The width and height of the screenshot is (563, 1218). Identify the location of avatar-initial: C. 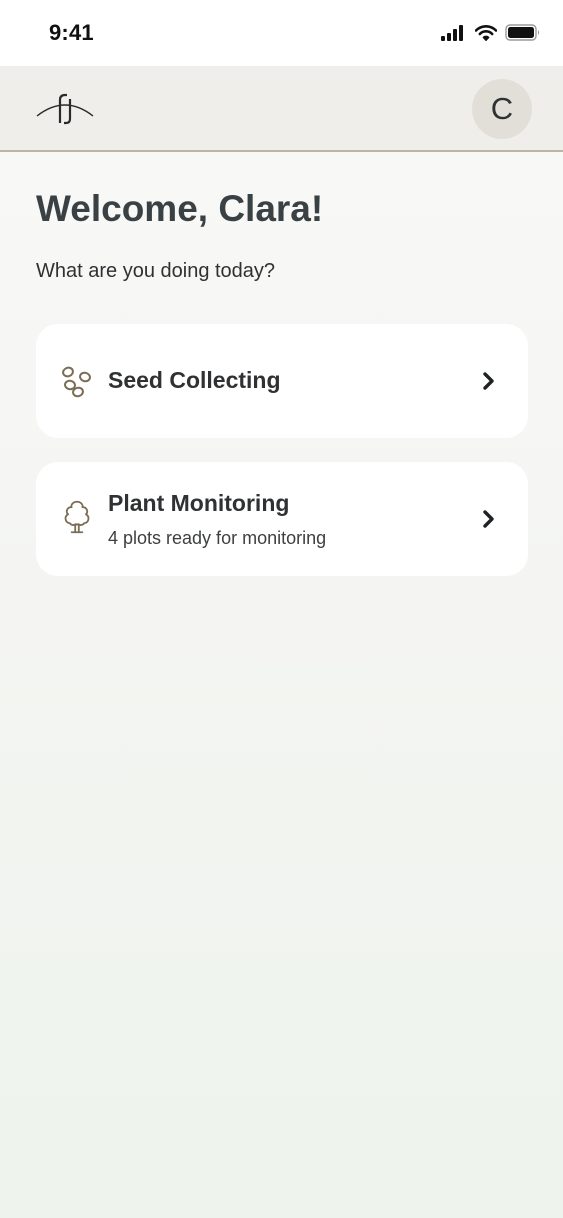
(502, 108).